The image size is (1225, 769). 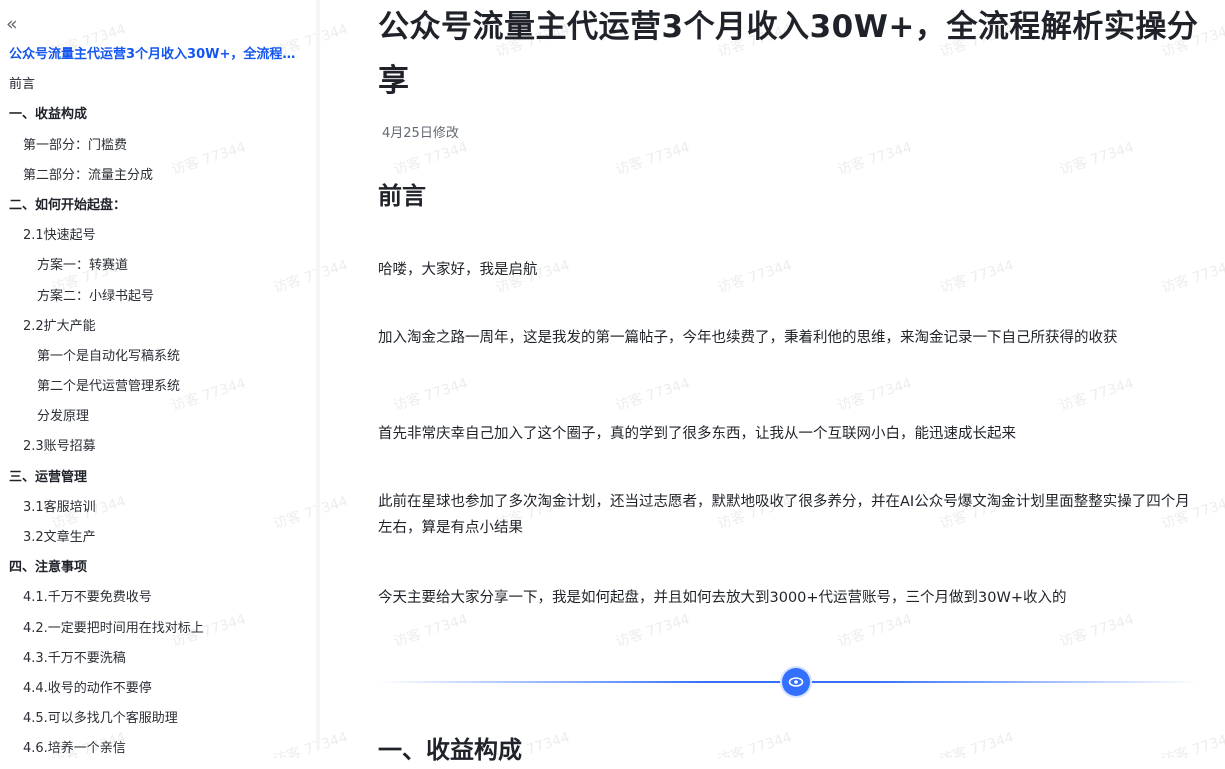 What do you see at coordinates (15, 25) in the screenshot?
I see `collapse-sidebar-icon: «` at bounding box center [15, 25].